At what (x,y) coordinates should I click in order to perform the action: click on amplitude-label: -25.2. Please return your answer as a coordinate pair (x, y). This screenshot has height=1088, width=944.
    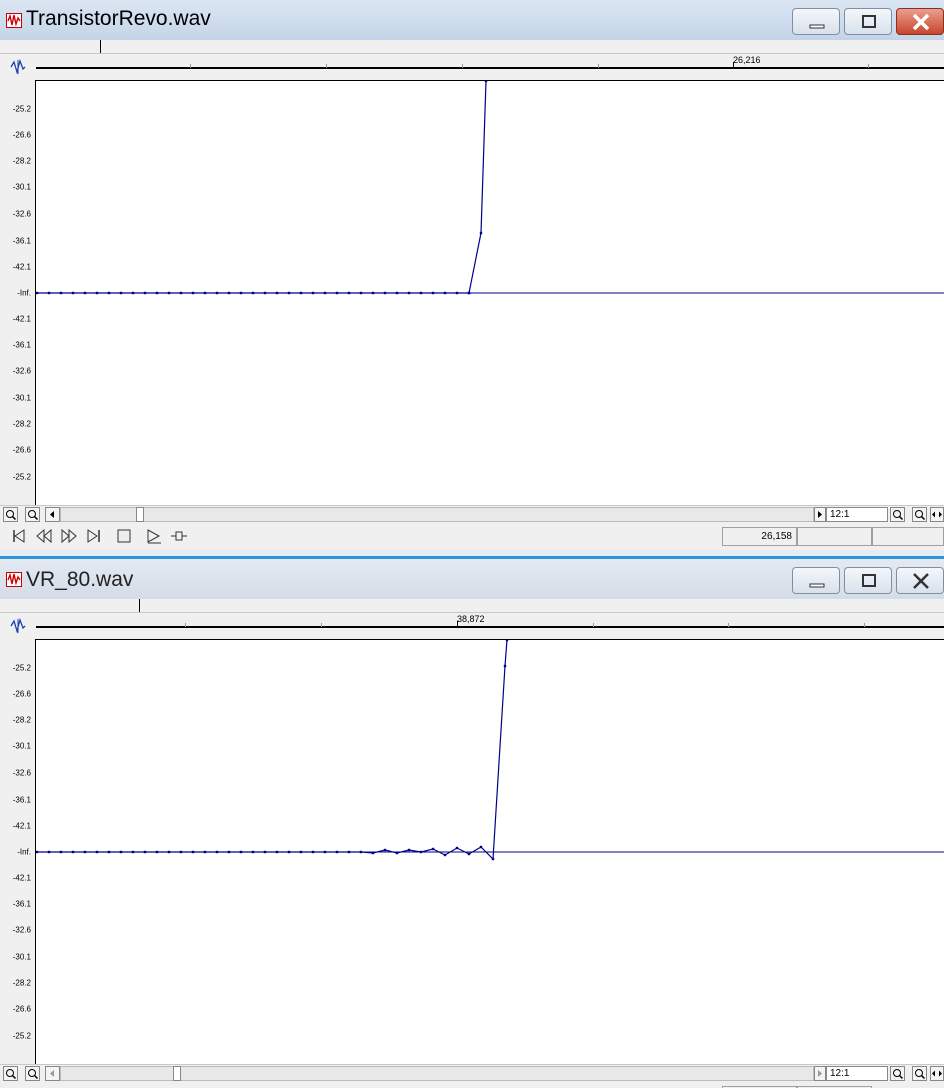
    Looking at the image, I should click on (21, 477).